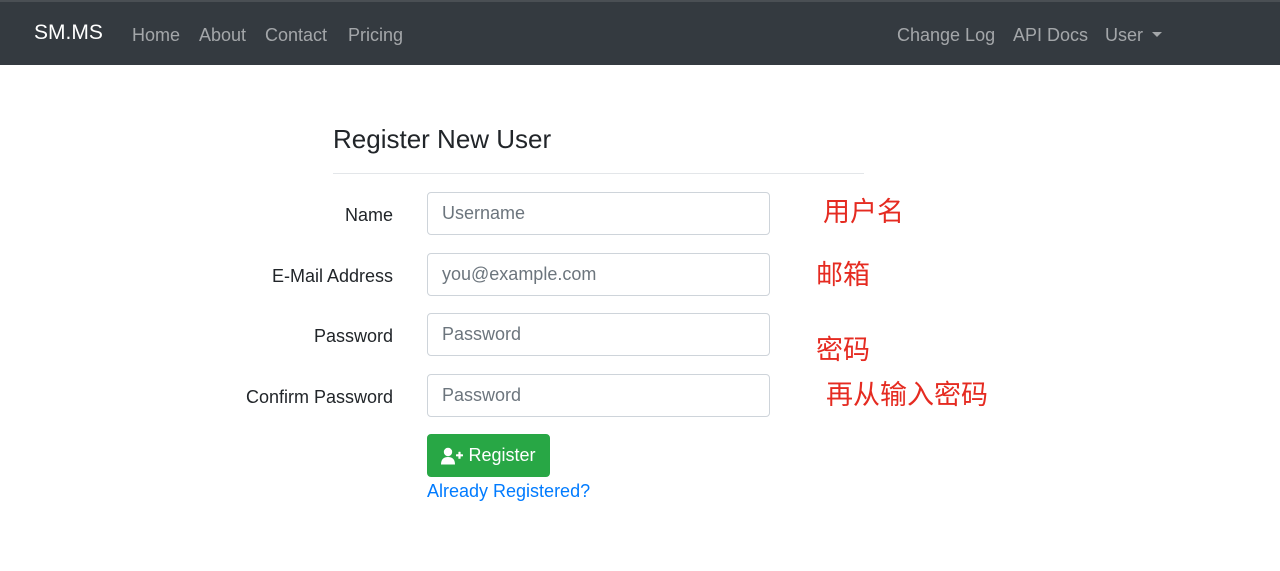  Describe the element at coordinates (442, 139) in the screenshot. I see `page-title: Register New User` at that location.